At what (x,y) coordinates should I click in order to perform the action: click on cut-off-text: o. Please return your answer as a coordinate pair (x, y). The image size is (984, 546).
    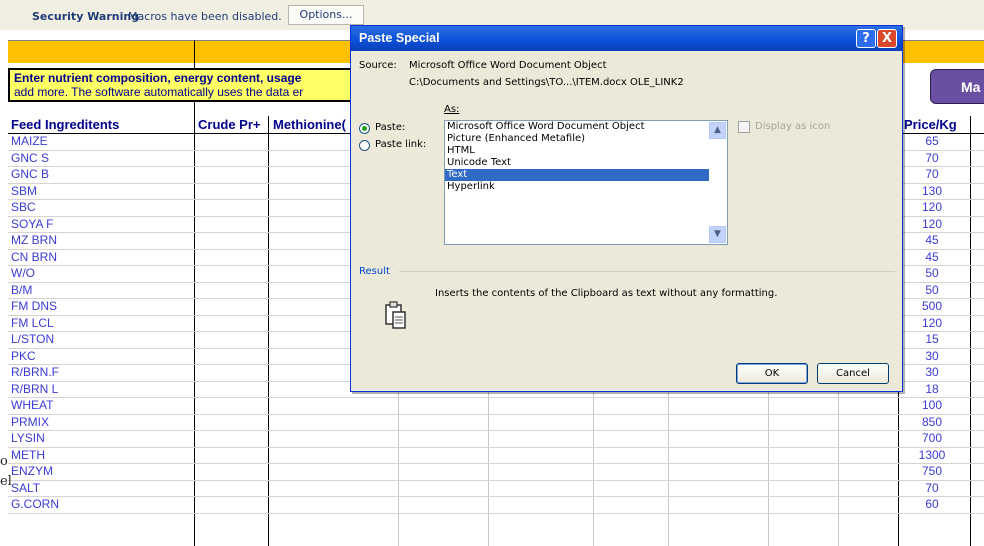
    Looking at the image, I should click on (4, 461).